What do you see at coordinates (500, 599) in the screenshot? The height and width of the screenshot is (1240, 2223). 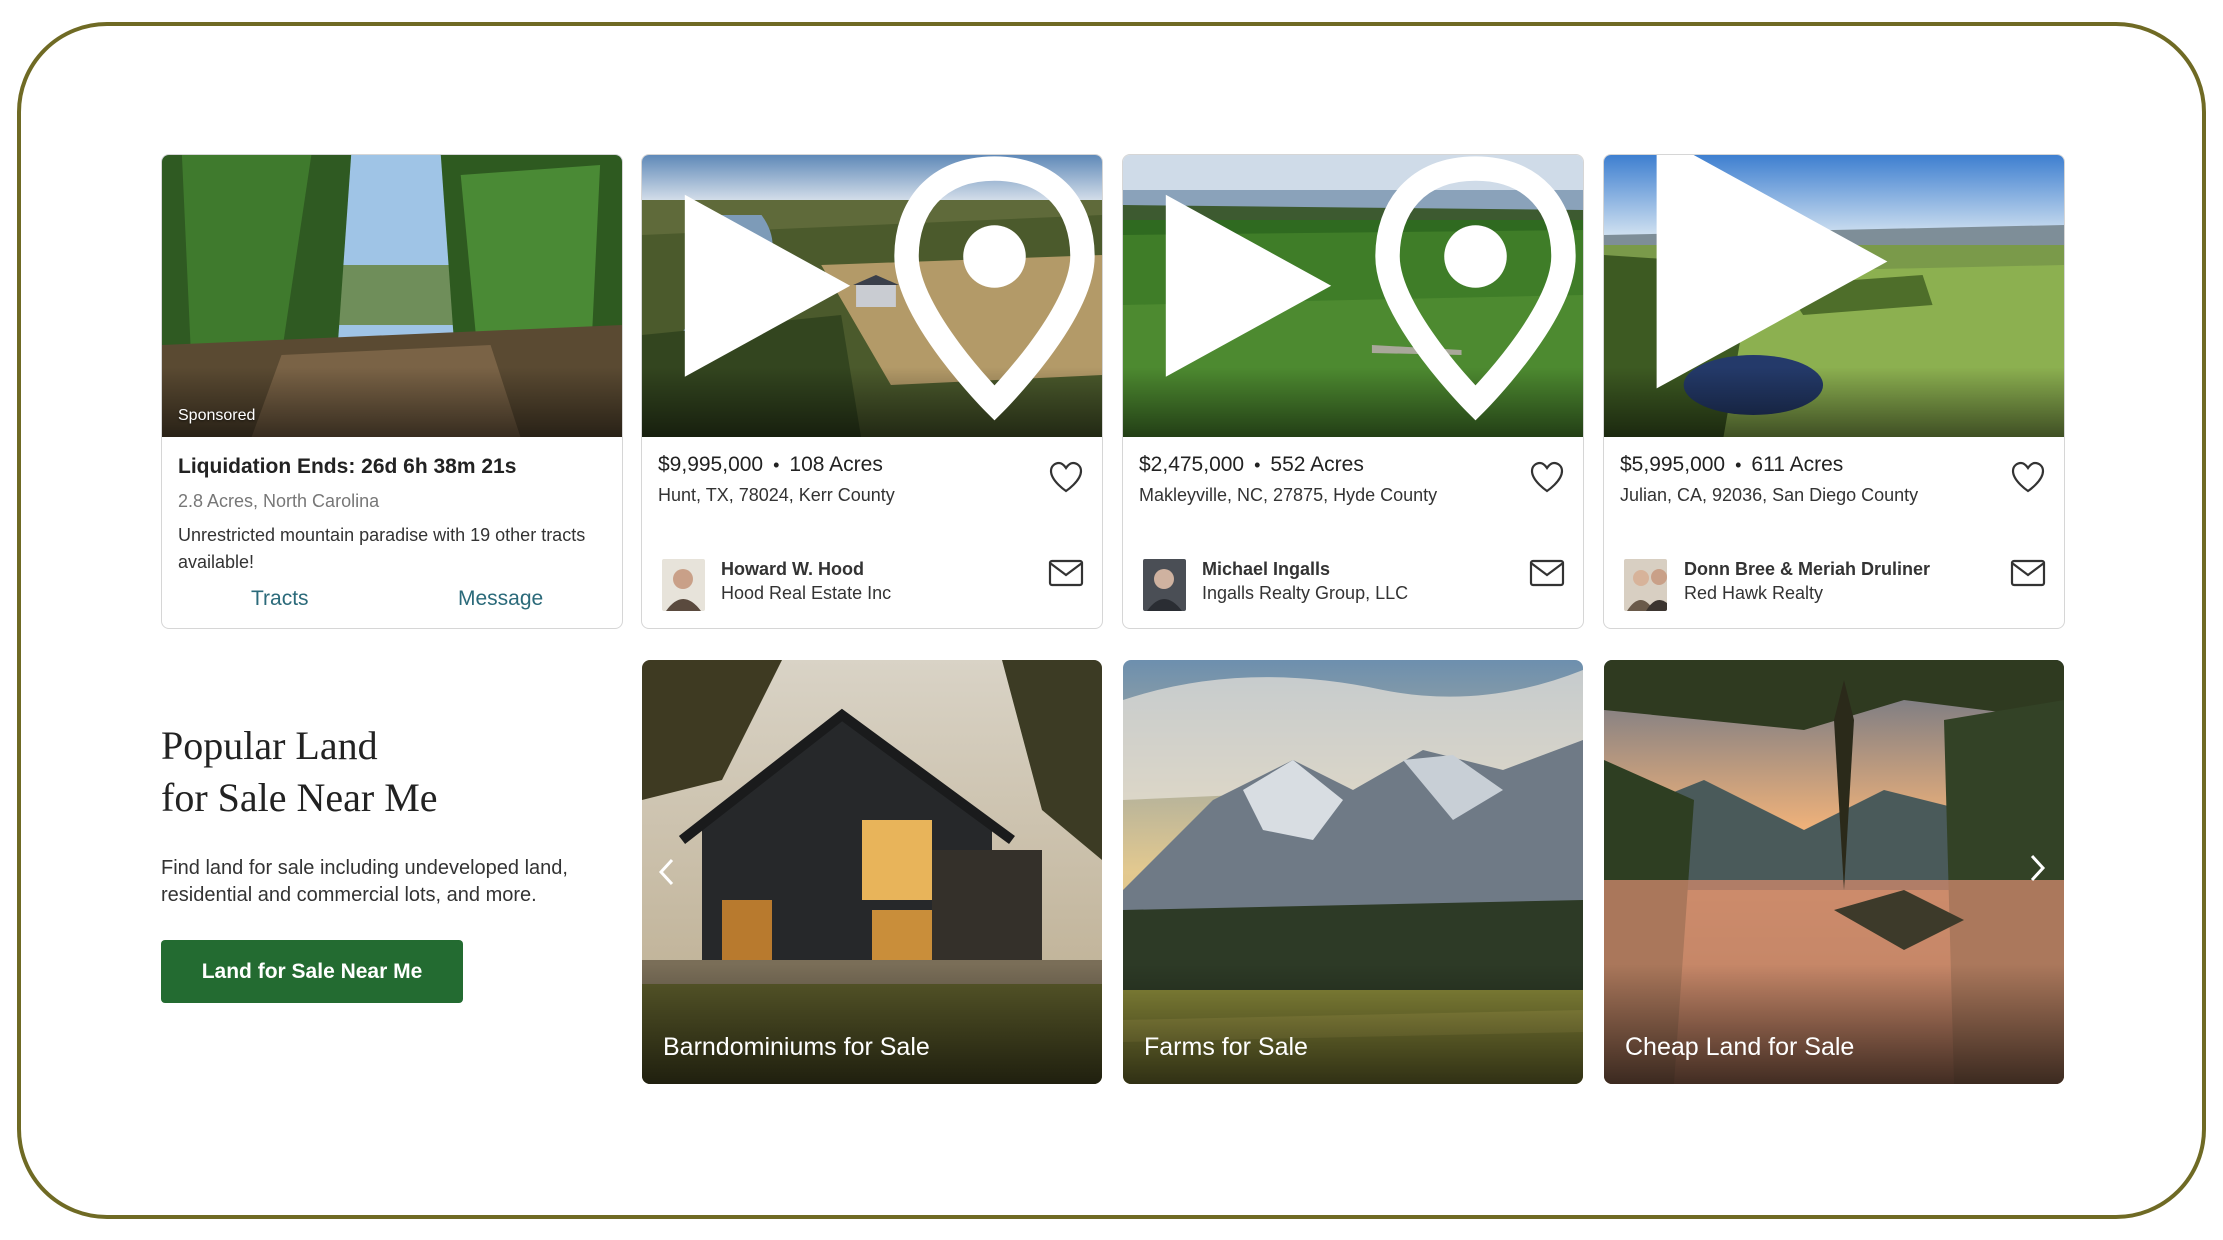 I see `message-link: Message` at bounding box center [500, 599].